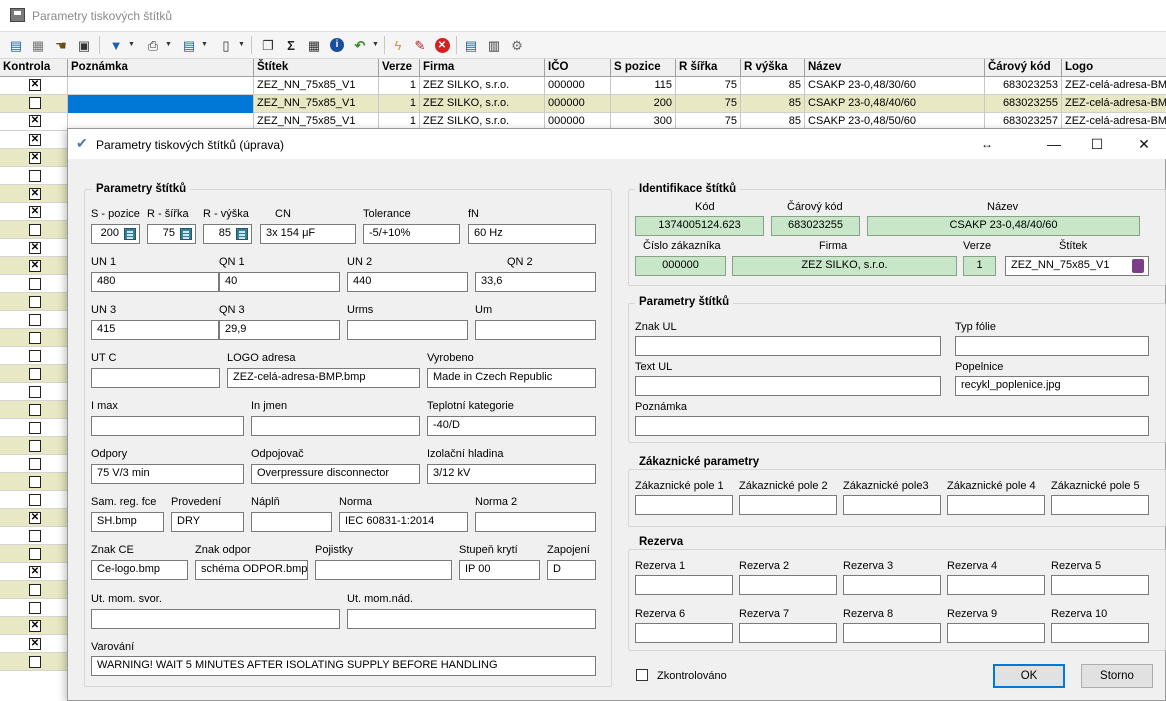  I want to click on reserve-1-field, so click(684, 585).